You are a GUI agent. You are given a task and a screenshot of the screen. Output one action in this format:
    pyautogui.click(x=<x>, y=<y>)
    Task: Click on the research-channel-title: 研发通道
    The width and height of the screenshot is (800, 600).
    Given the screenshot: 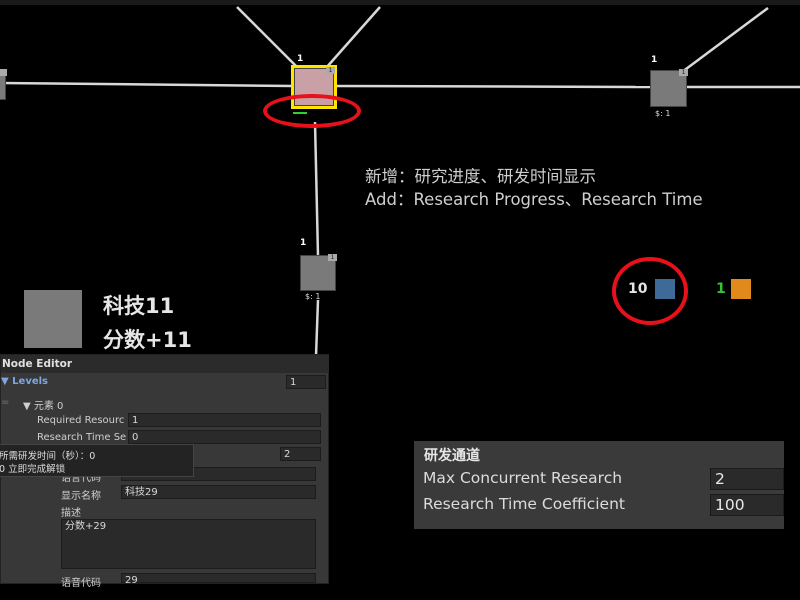 What is the action you would take?
    pyautogui.click(x=452, y=456)
    